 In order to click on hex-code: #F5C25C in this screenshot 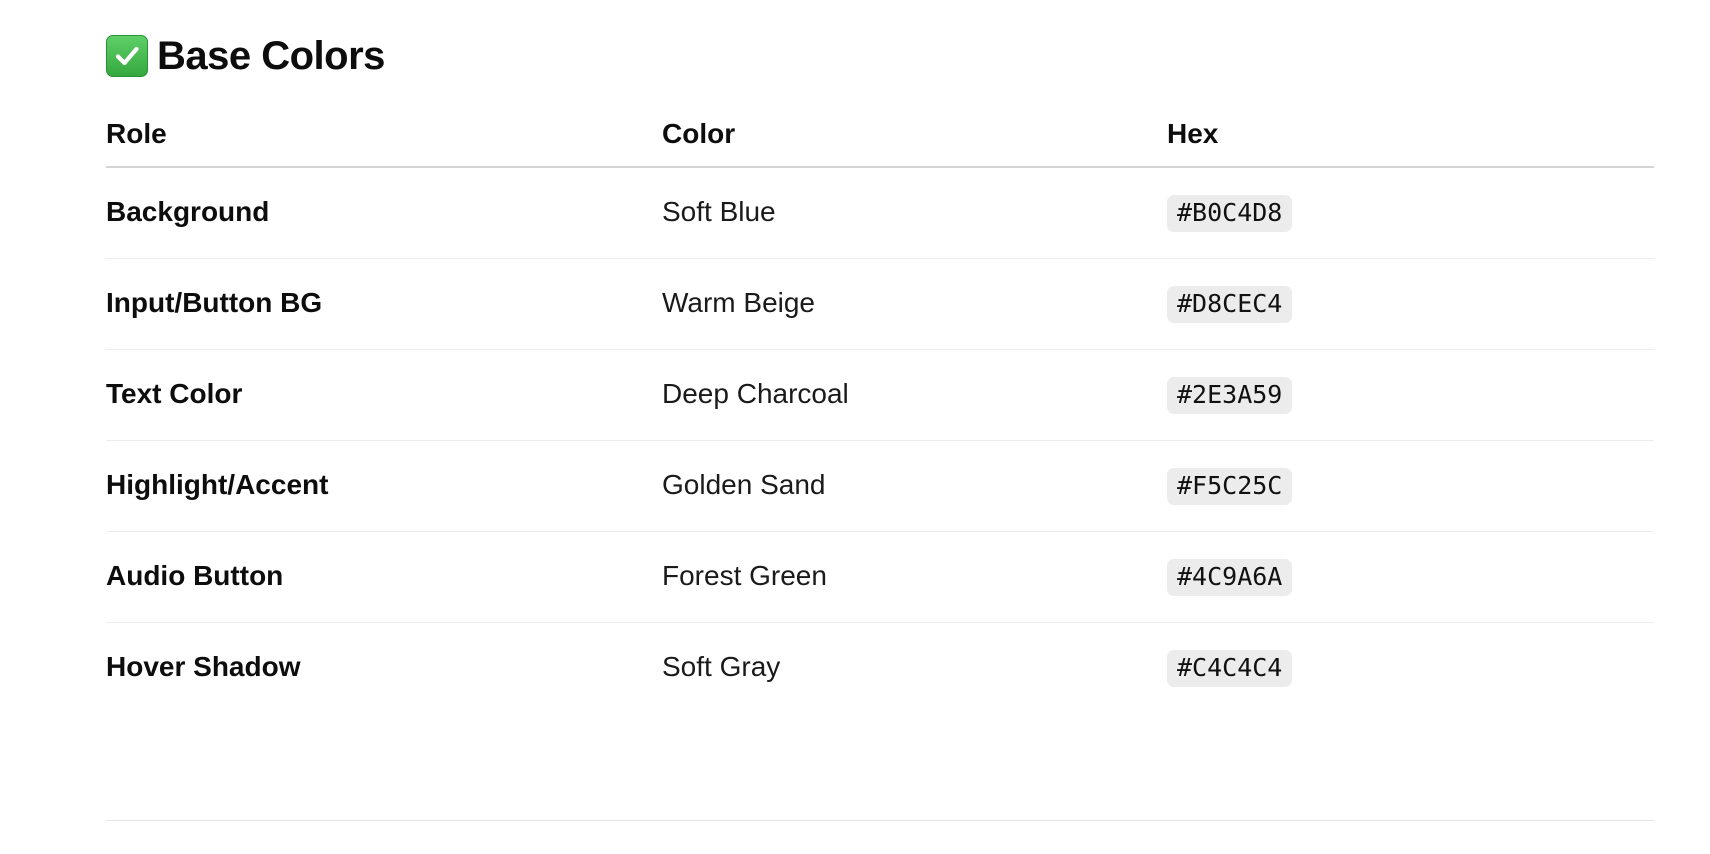, I will do `click(1230, 486)`.